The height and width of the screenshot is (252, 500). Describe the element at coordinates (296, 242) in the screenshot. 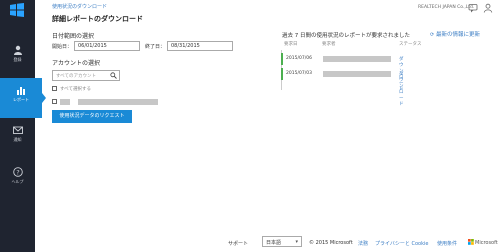

I see `chevron-down-icon: ▾` at that location.